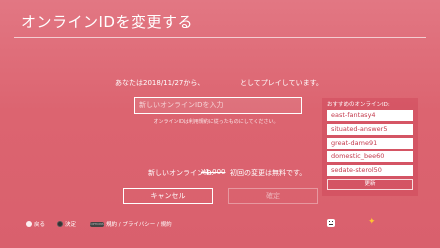 The image size is (440, 248). I want to click on title-divider, so click(220, 37).